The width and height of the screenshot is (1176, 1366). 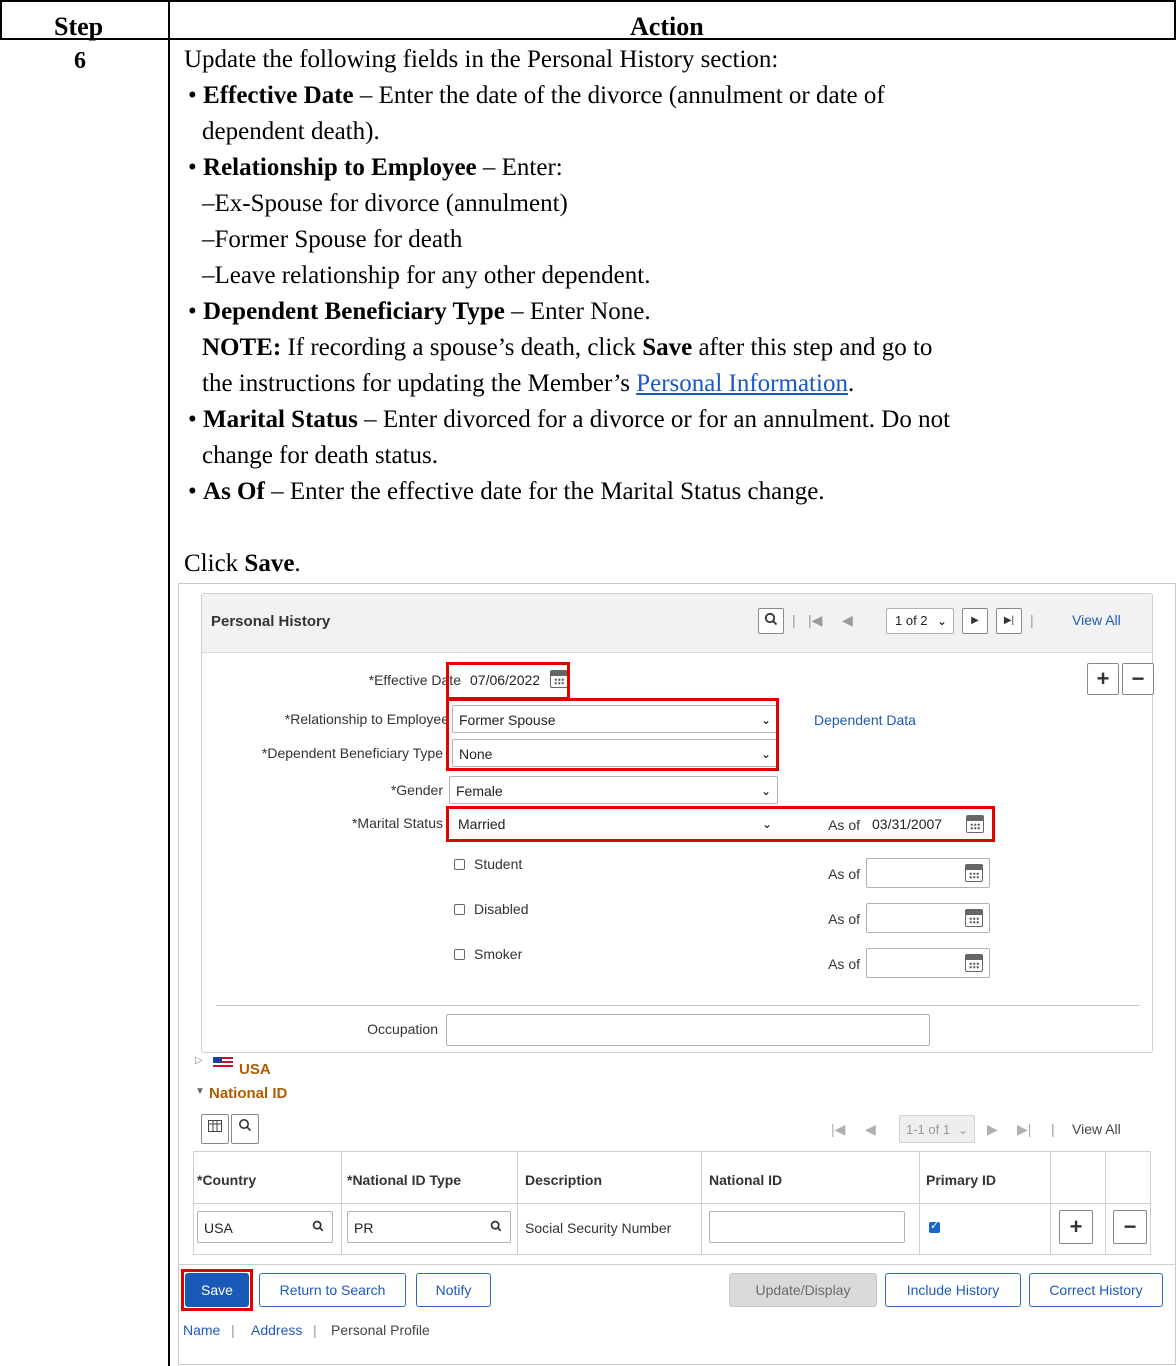 I want to click on sub-item: –Former Spouse for death, so click(x=332, y=239).